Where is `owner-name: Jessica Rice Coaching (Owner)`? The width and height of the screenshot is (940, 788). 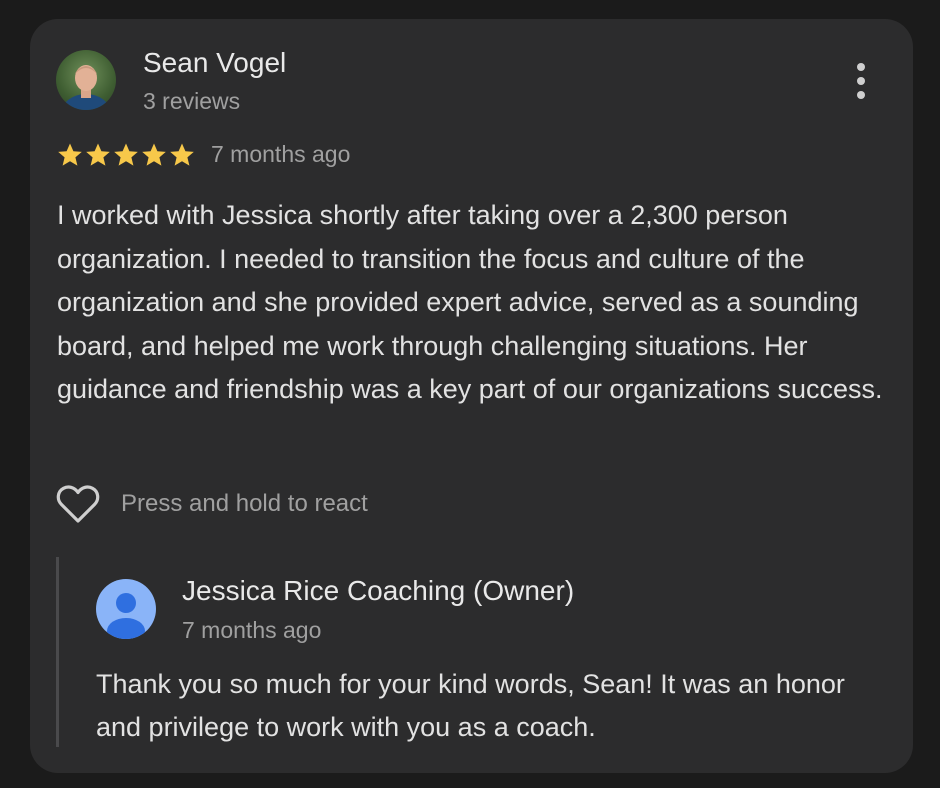 owner-name: Jessica Rice Coaching (Owner) is located at coordinates (378, 590).